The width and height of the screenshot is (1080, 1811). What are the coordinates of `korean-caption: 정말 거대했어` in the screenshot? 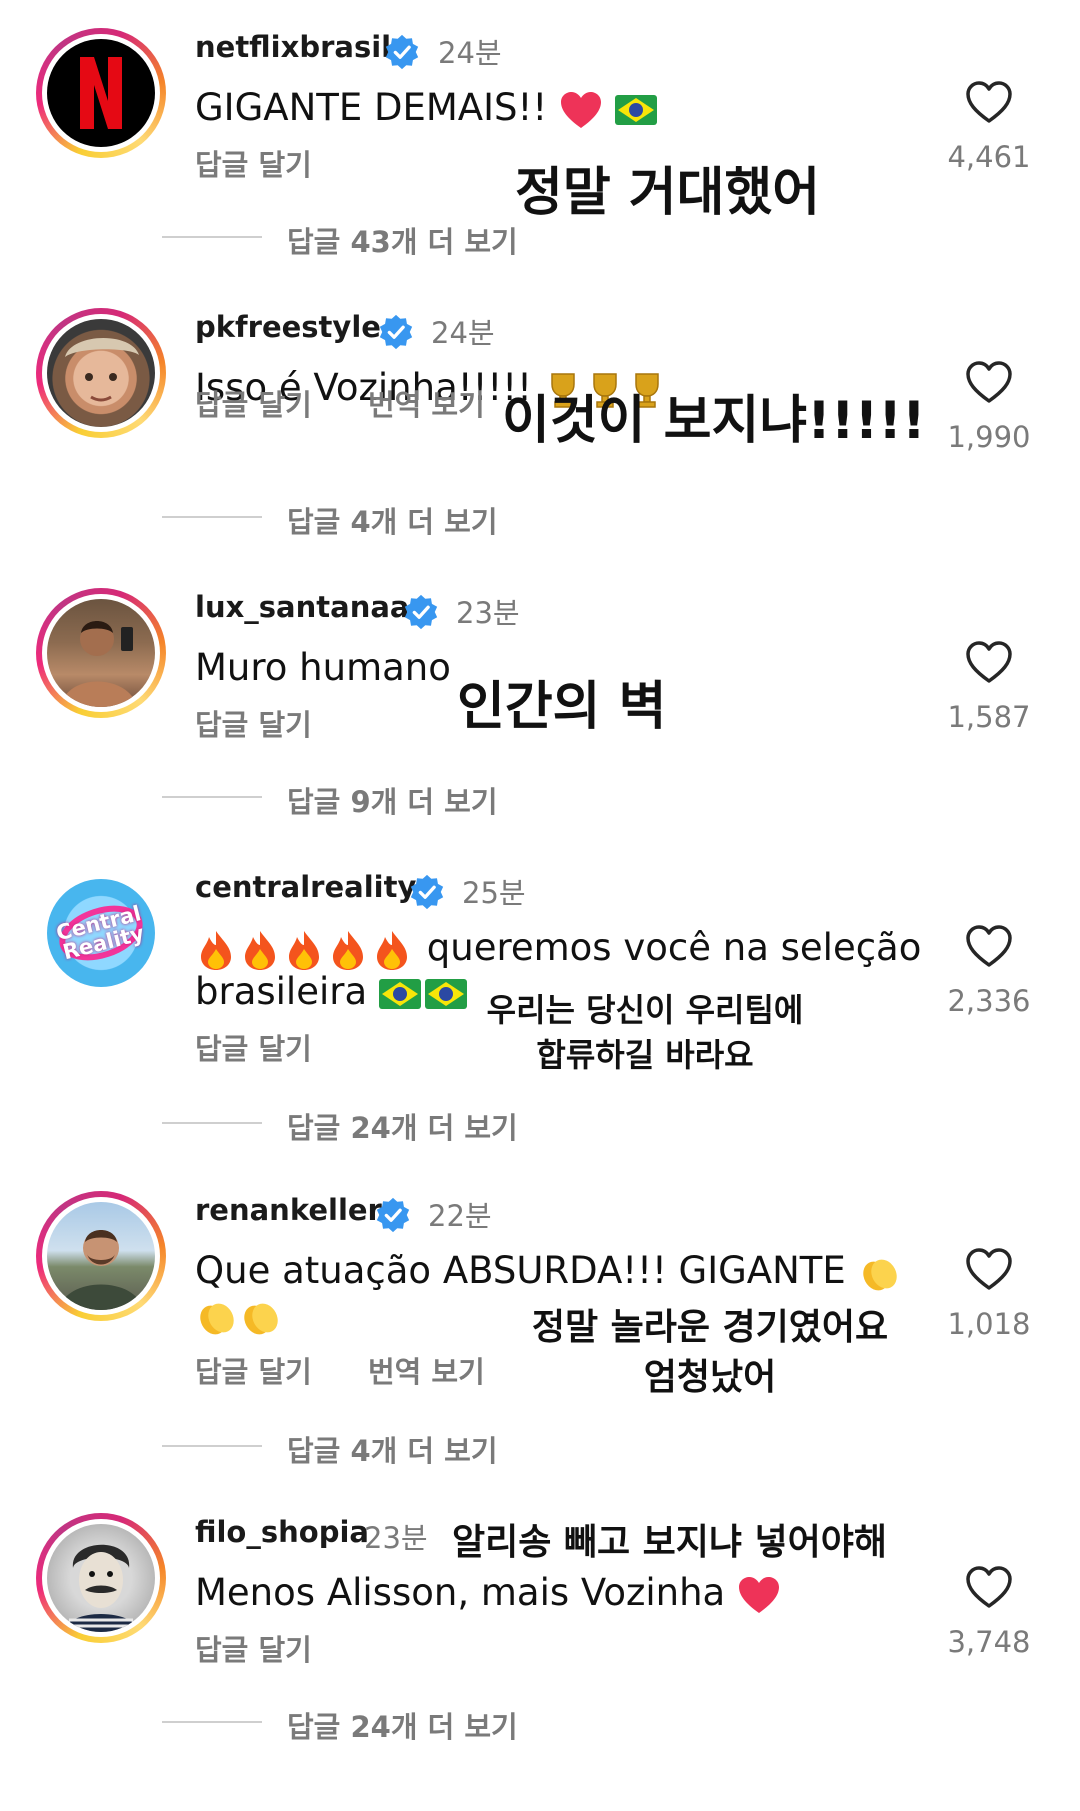 It's located at (668, 193).